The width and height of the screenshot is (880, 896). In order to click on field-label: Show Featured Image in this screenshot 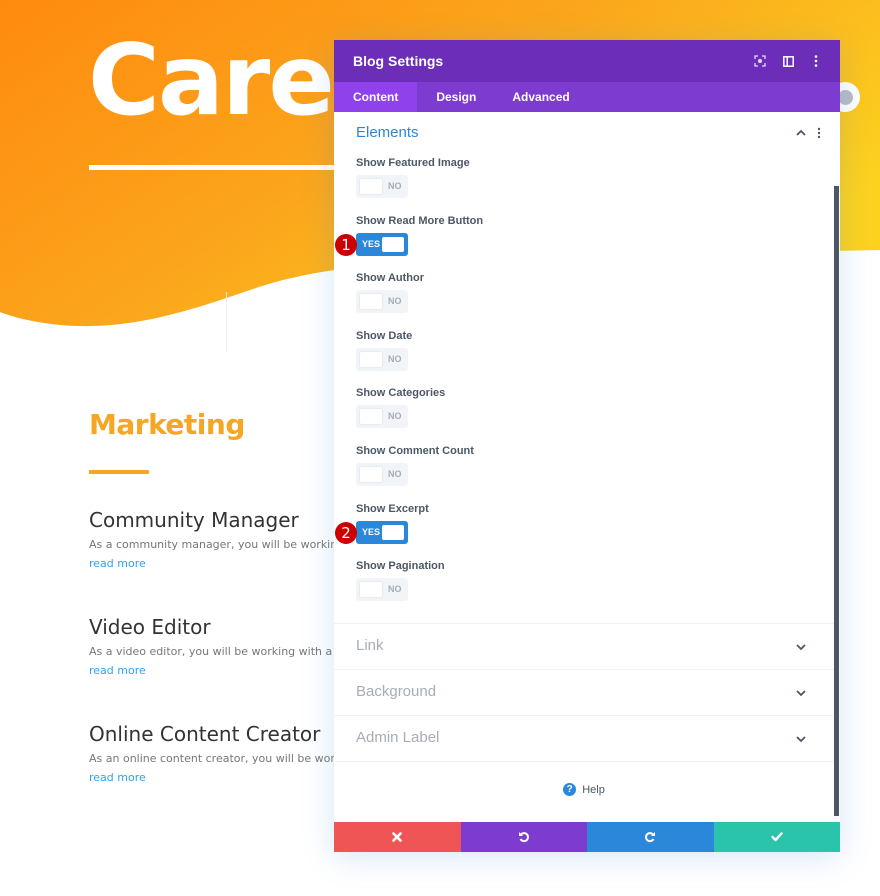, I will do `click(413, 163)`.